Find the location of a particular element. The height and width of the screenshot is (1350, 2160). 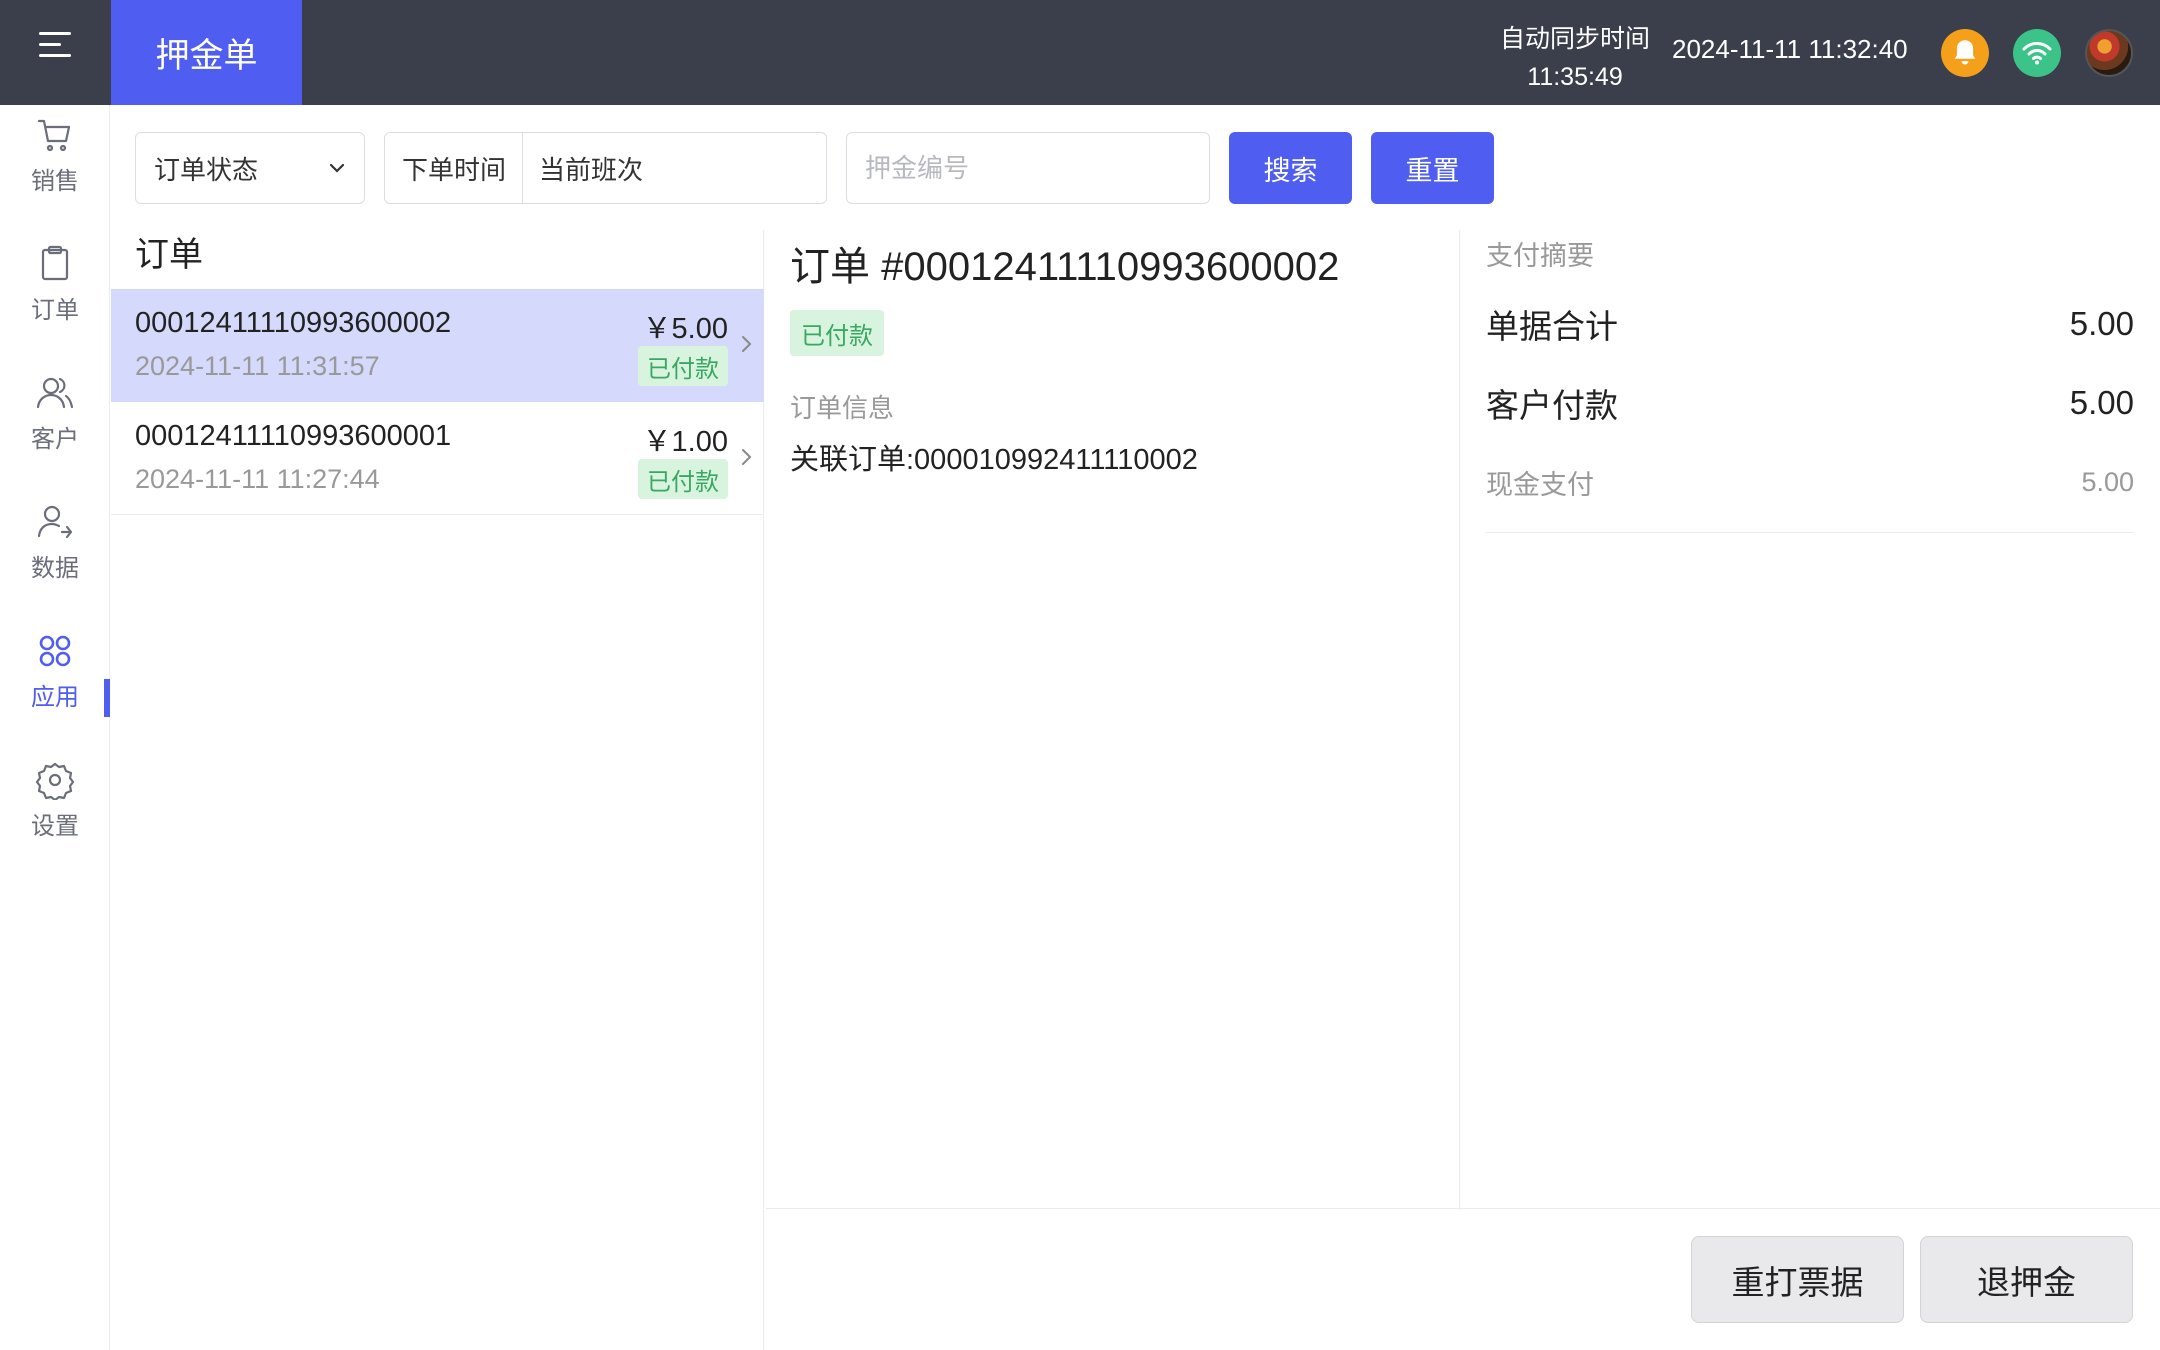

sidebar-item-data: 数据 is located at coordinates (55, 542).